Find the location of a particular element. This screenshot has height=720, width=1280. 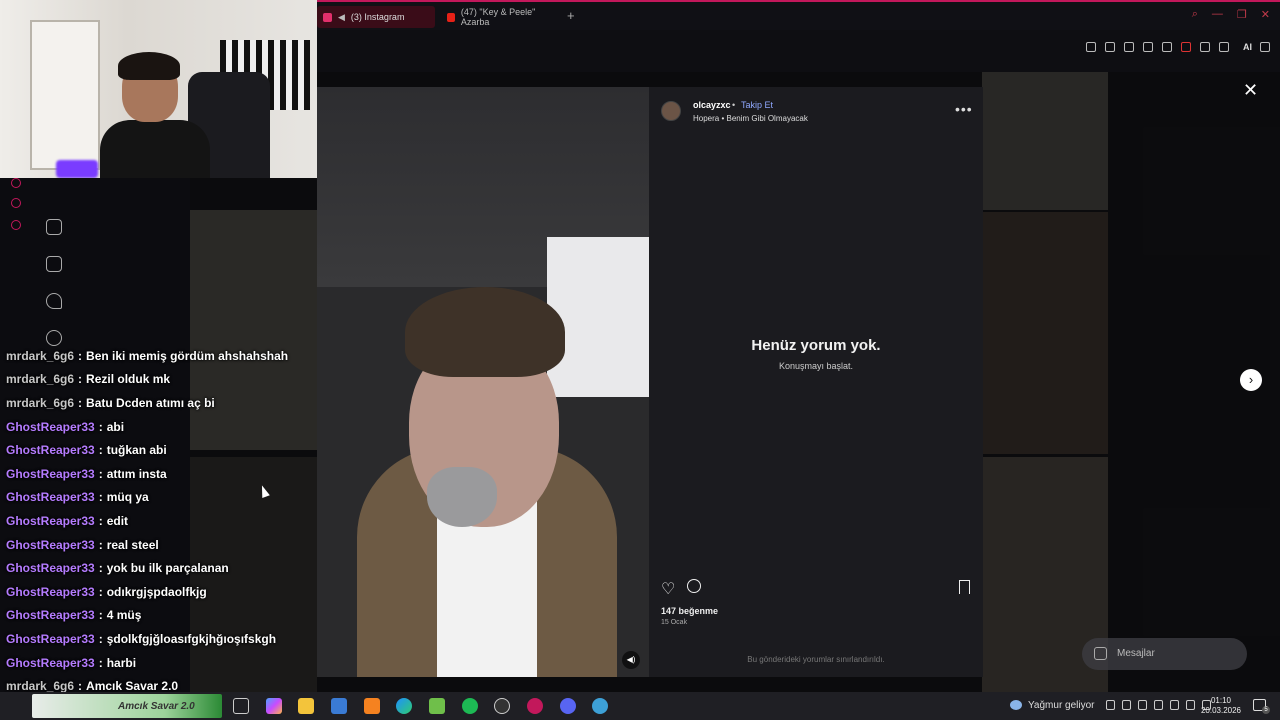

comment-icon is located at coordinates (694, 586).